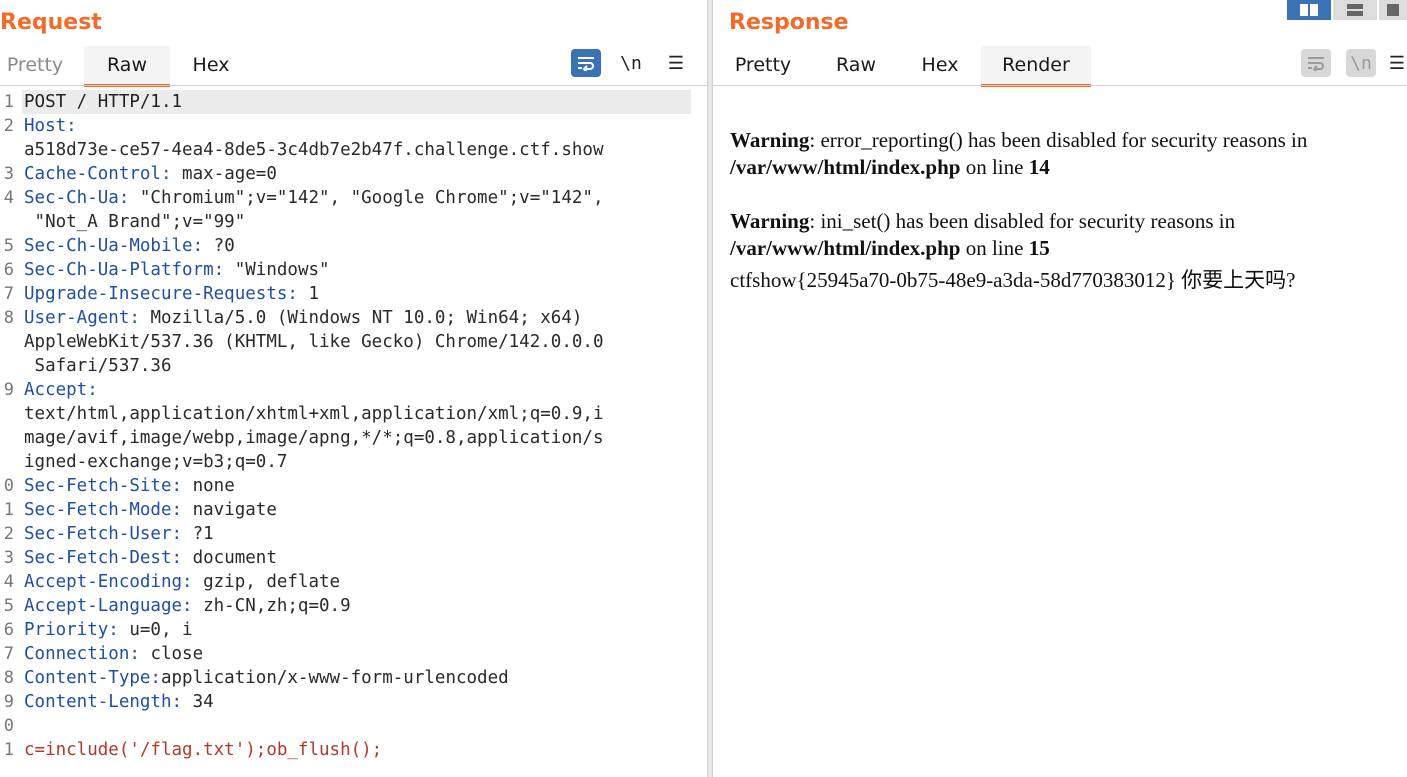 Image resolution: width=1407 pixels, height=777 pixels. What do you see at coordinates (308, 294) in the screenshot?
I see `header-value: 1` at bounding box center [308, 294].